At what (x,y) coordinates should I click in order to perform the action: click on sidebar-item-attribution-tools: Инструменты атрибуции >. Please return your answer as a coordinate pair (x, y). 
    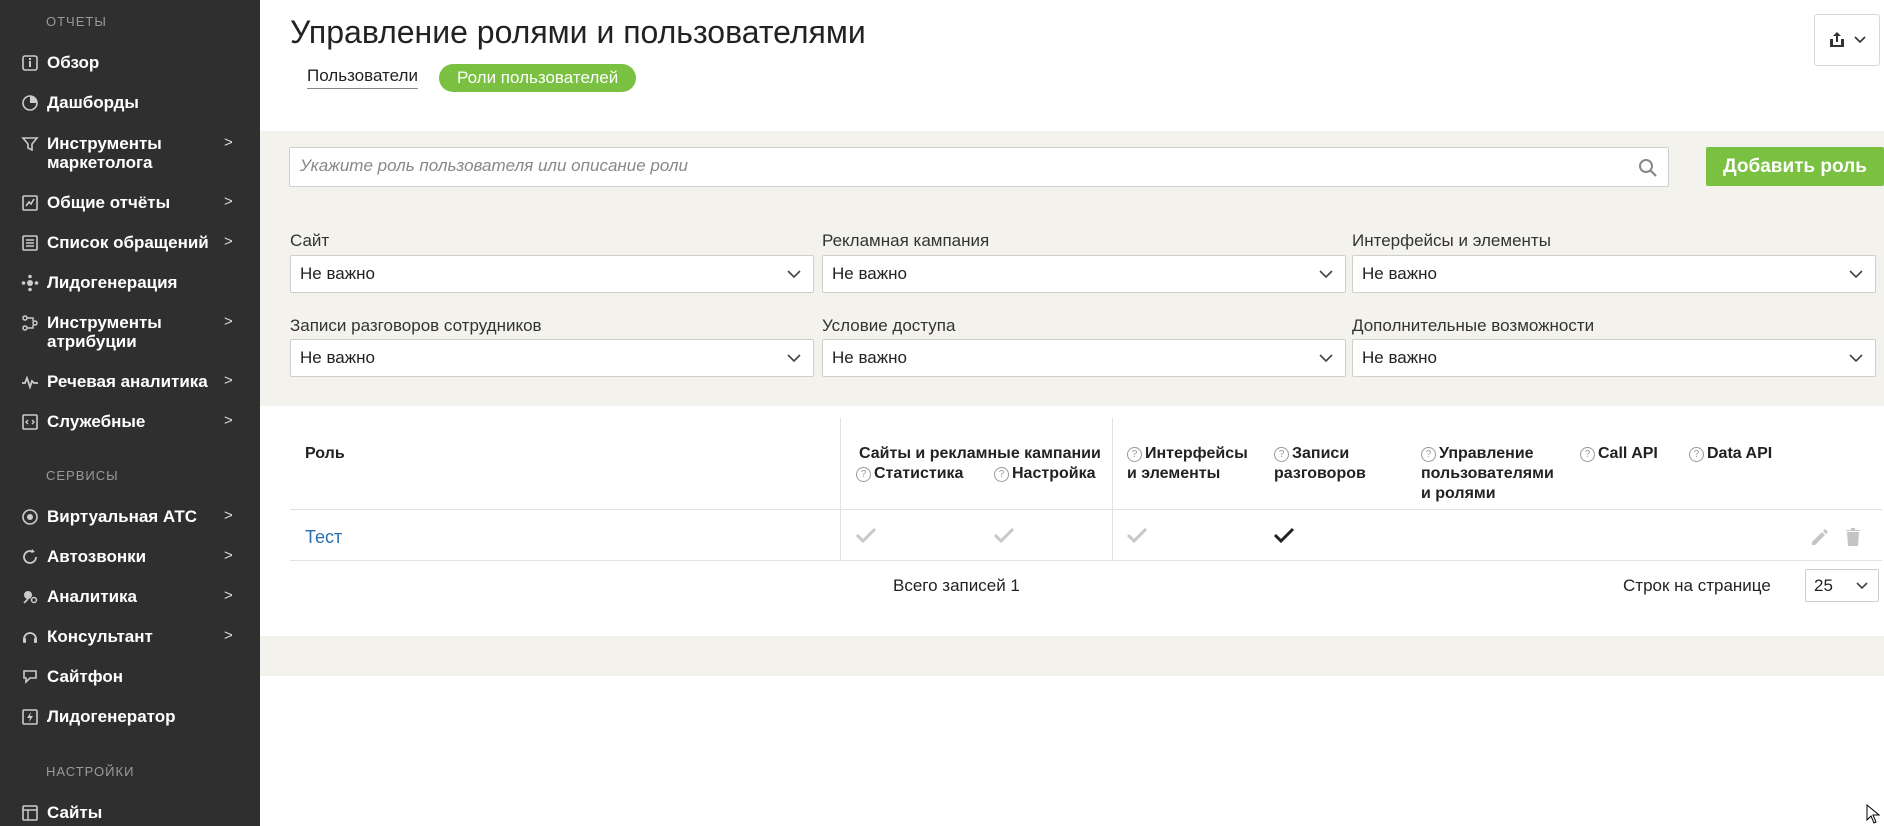
    Looking at the image, I should click on (130, 333).